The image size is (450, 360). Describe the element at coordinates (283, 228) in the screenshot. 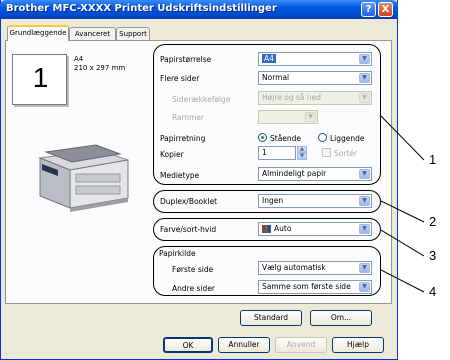

I see `color-value: Auto` at that location.